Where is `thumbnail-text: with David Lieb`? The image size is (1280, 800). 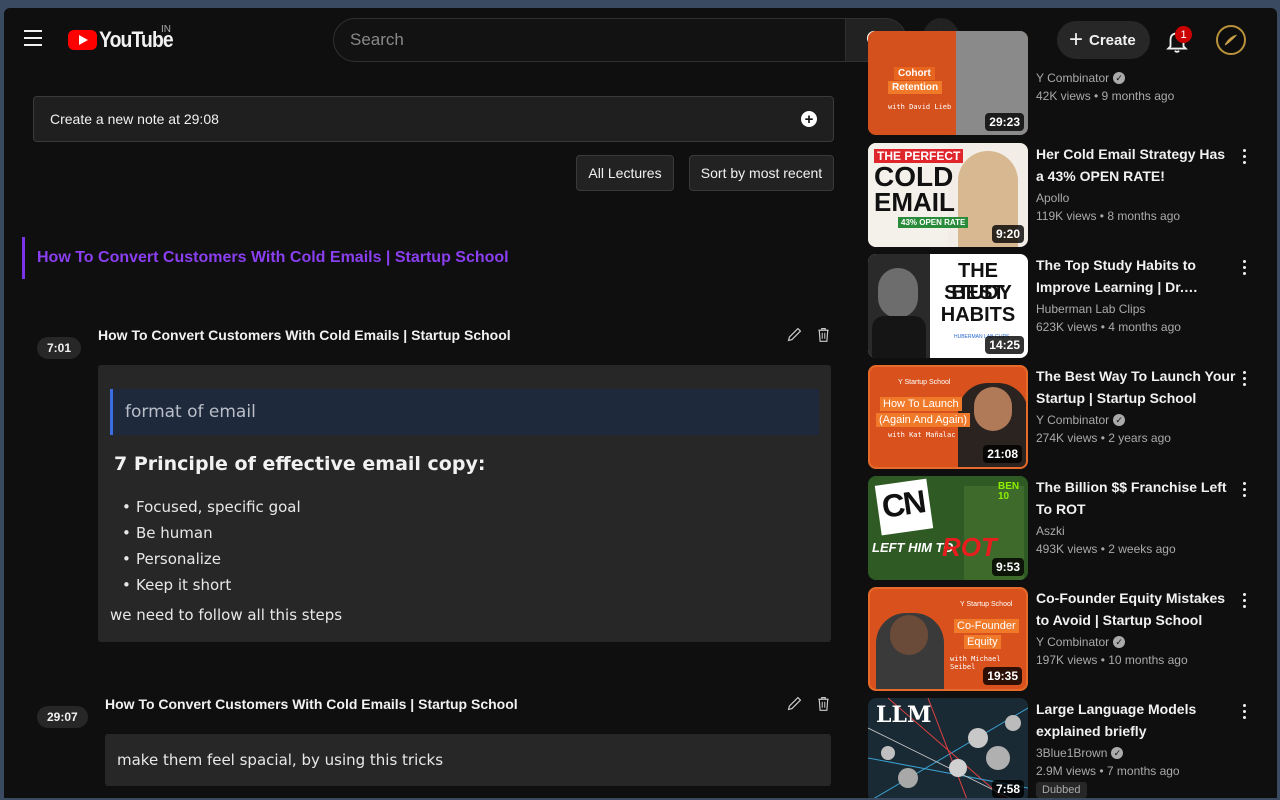
thumbnail-text: with David Lieb is located at coordinates (920, 107).